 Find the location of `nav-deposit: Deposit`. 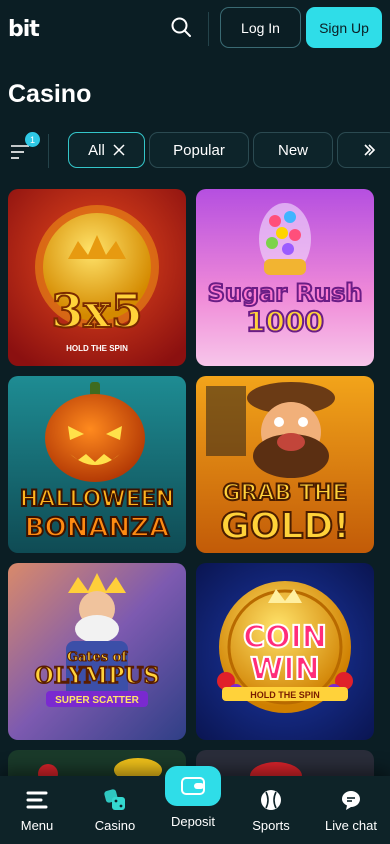

nav-deposit: Deposit is located at coordinates (193, 805).